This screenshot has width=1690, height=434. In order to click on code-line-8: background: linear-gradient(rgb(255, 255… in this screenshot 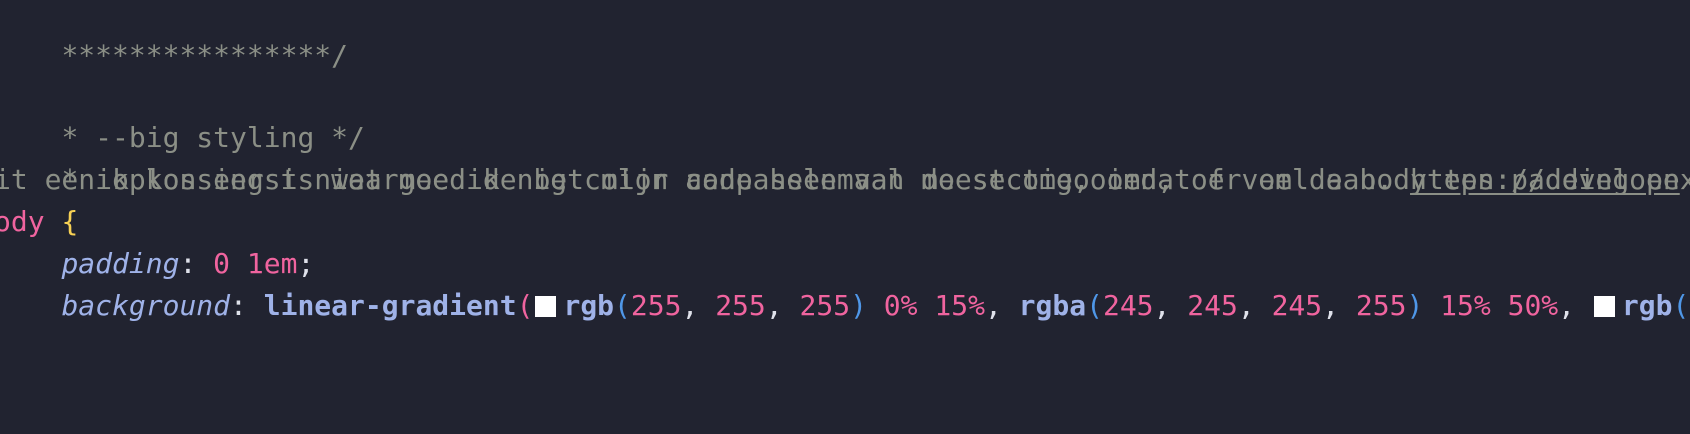, I will do `click(845, 306)`.